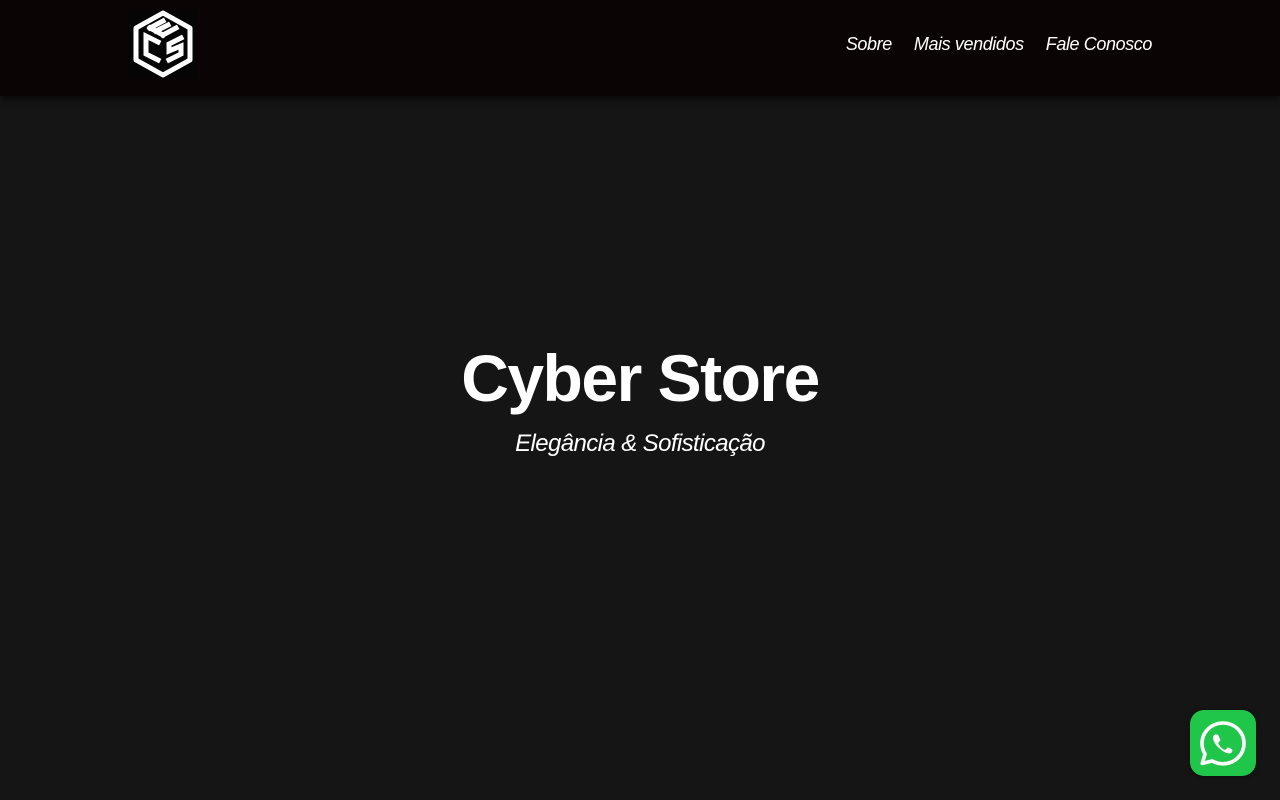 This screenshot has height=800, width=1280. I want to click on main-nav: Sobre Mais vendidos Fale Conosco, so click(999, 44).